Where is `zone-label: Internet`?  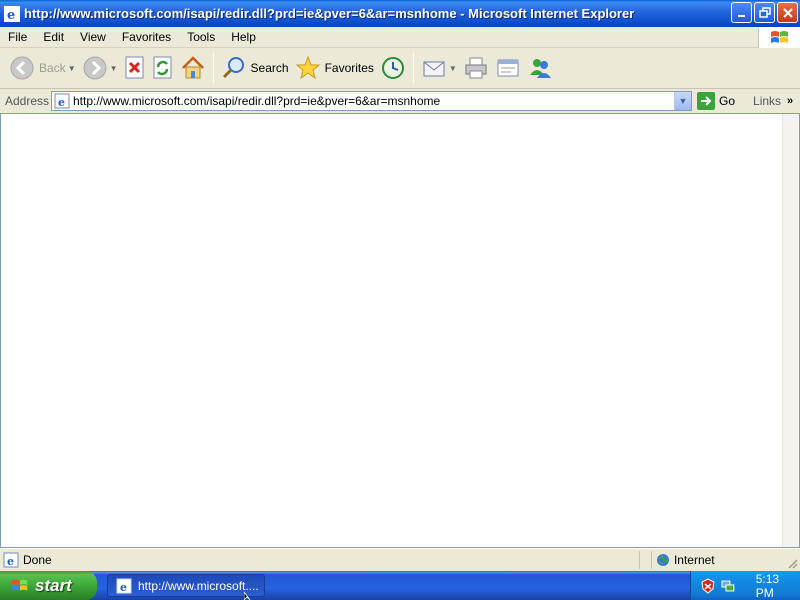 zone-label: Internet is located at coordinates (694, 560).